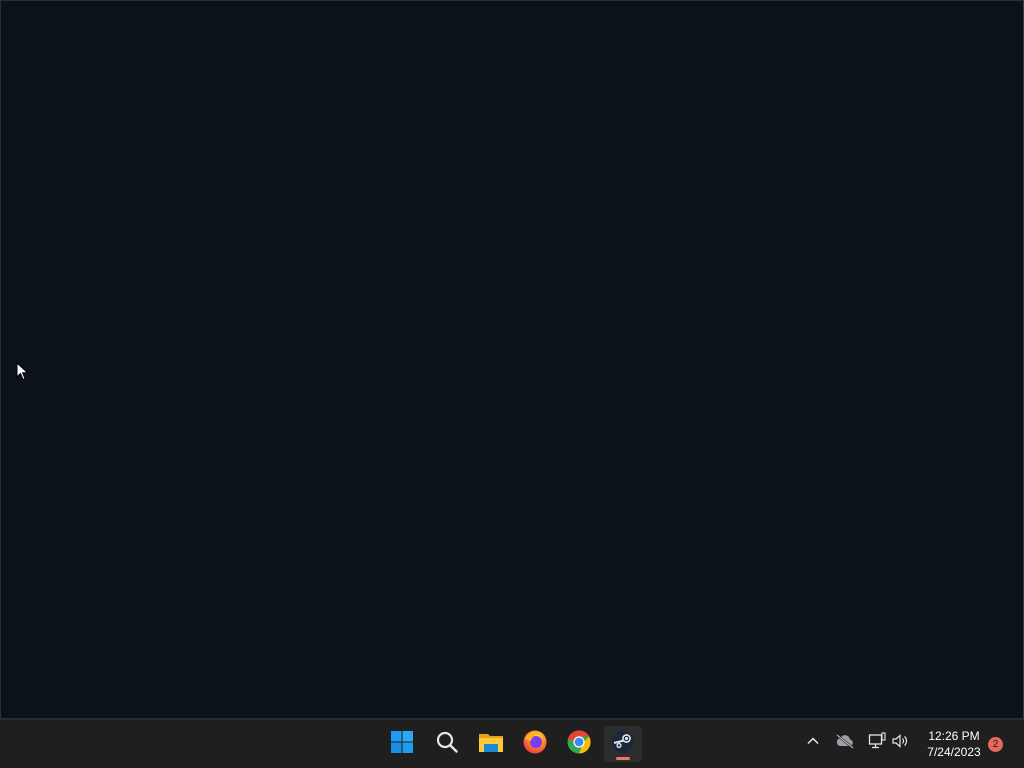 The height and width of the screenshot is (768, 1024). I want to click on steam-button, so click(623, 744).